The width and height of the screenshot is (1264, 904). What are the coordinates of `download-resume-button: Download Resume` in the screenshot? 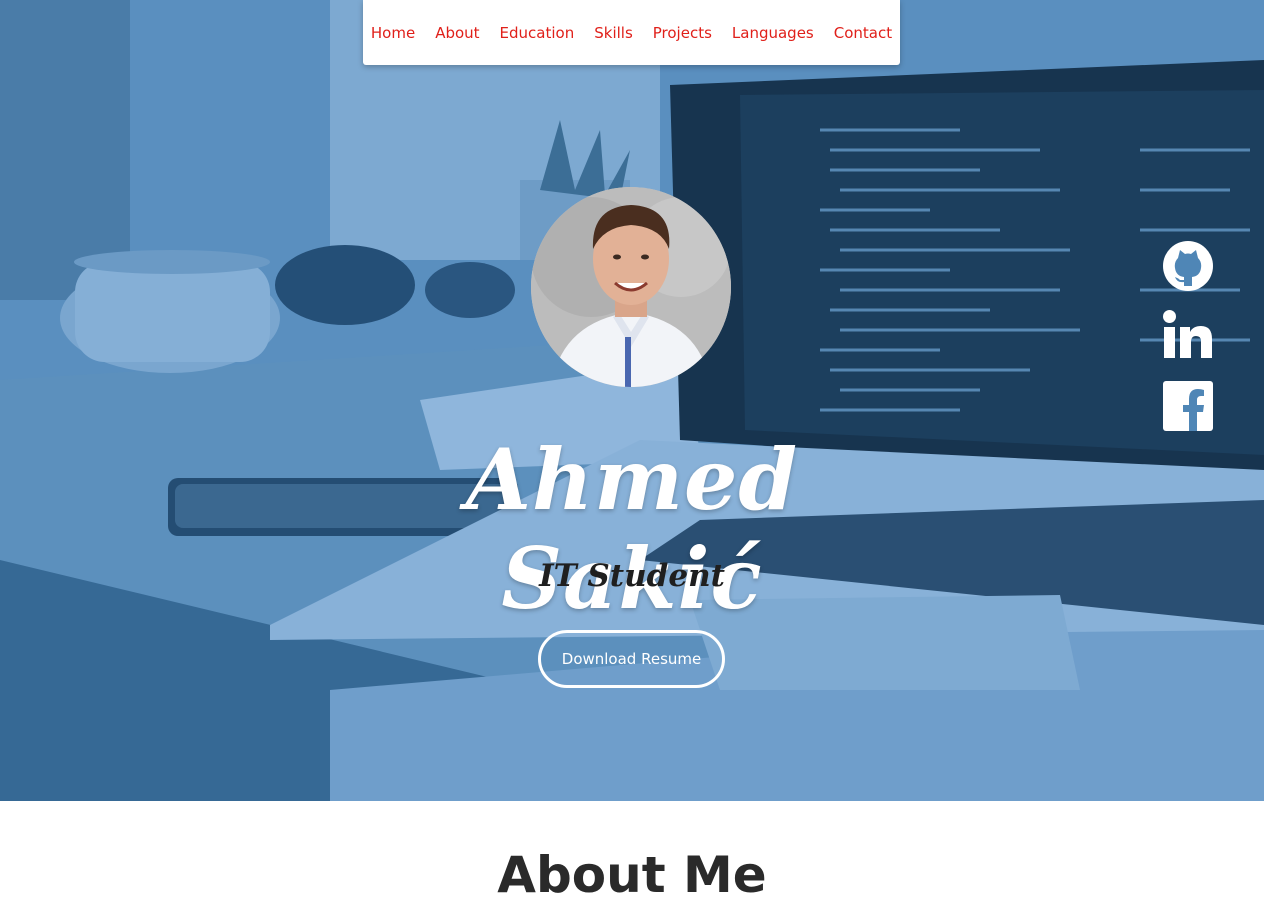 It's located at (631, 659).